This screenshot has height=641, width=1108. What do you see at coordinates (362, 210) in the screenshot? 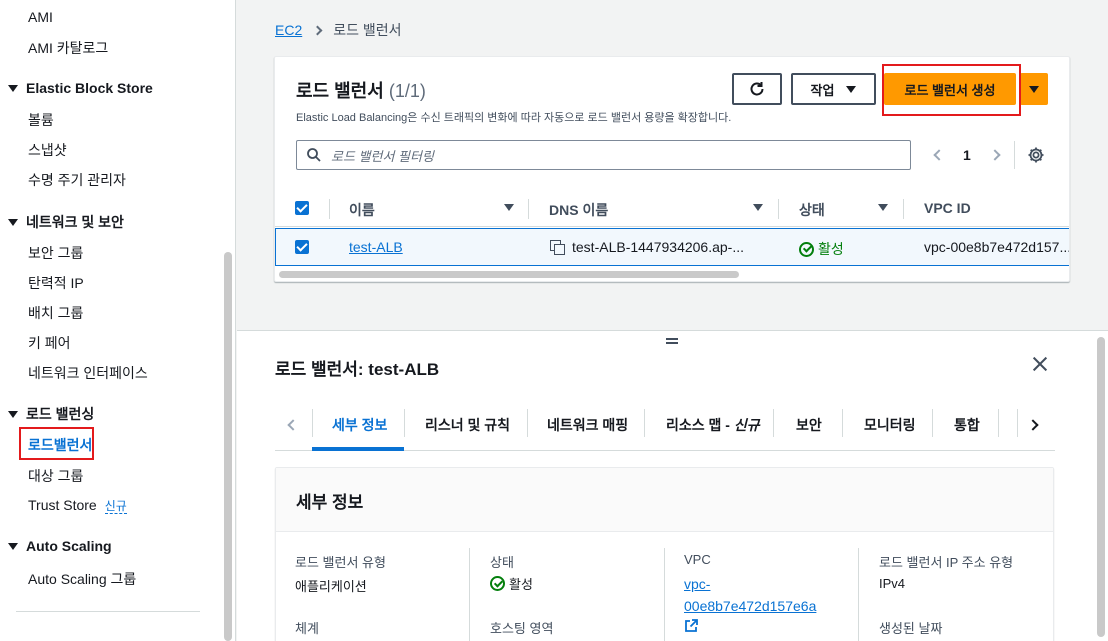
I see `column-header-name: 이름` at bounding box center [362, 210].